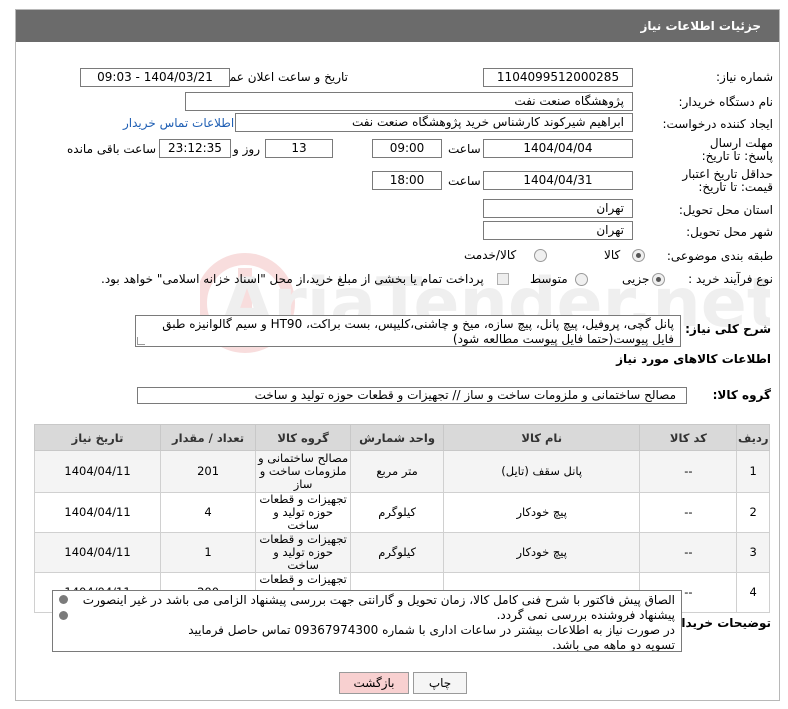 The image size is (788, 709). What do you see at coordinates (299, 148) in the screenshot?
I see `days-remaining-field: 13` at bounding box center [299, 148].